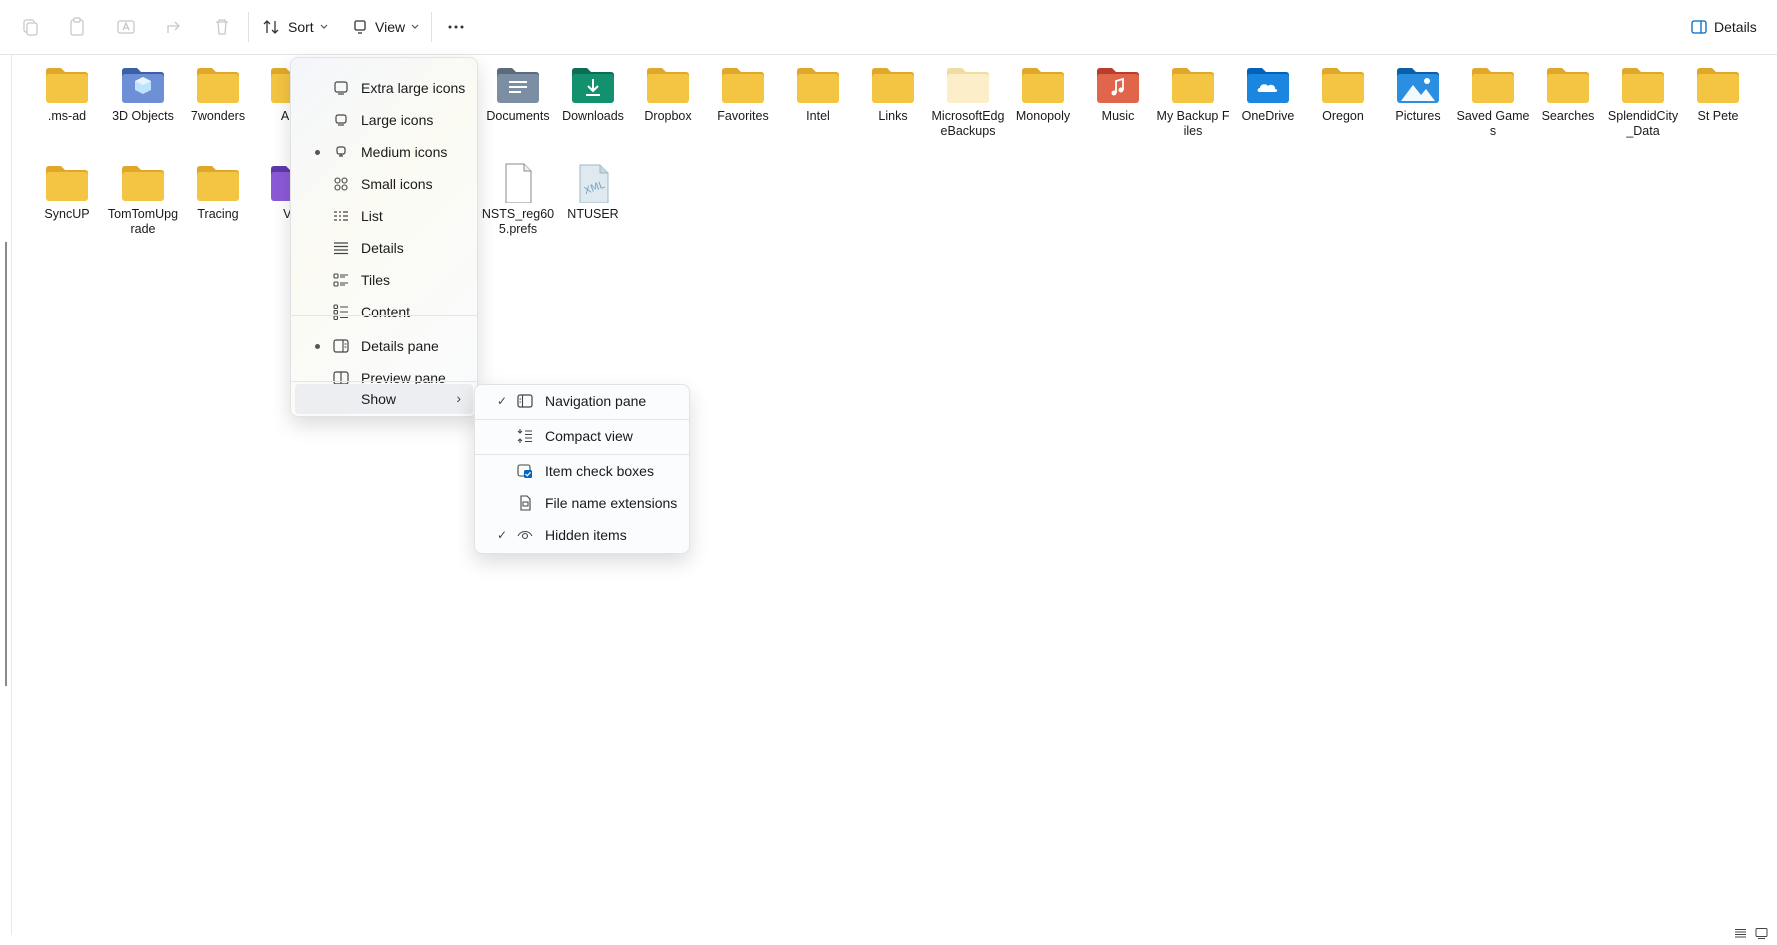  I want to click on file-item: Saved Games, so click(1493, 102).